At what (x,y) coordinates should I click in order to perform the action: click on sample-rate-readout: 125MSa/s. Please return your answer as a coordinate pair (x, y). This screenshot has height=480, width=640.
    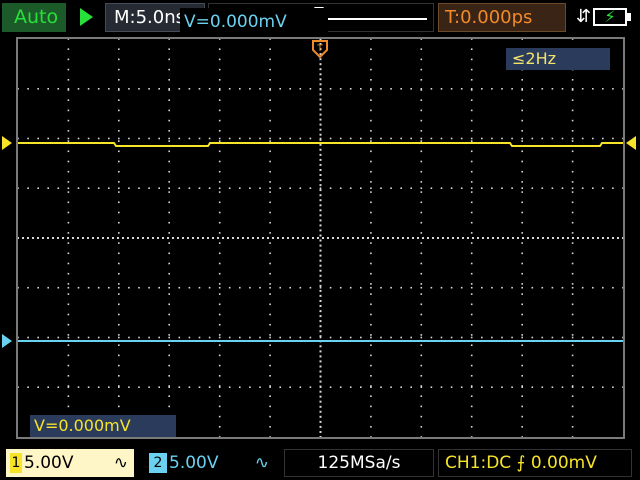
    Looking at the image, I should click on (359, 463).